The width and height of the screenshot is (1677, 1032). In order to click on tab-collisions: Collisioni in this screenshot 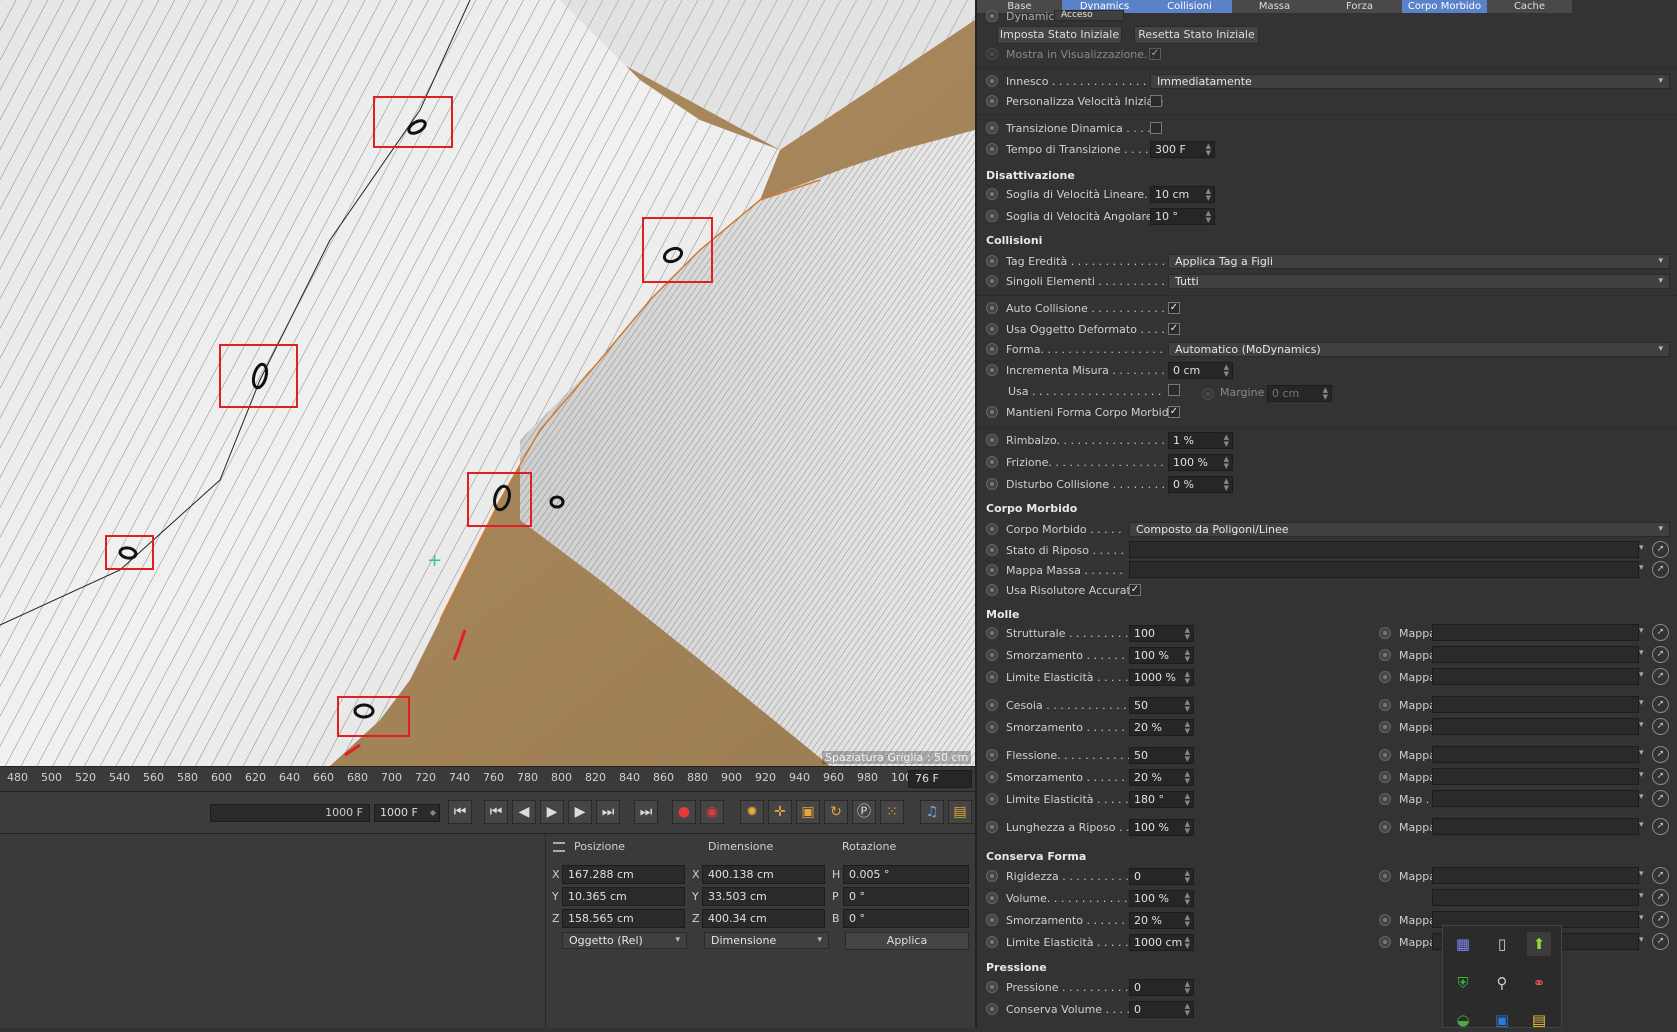, I will do `click(1189, 6)`.